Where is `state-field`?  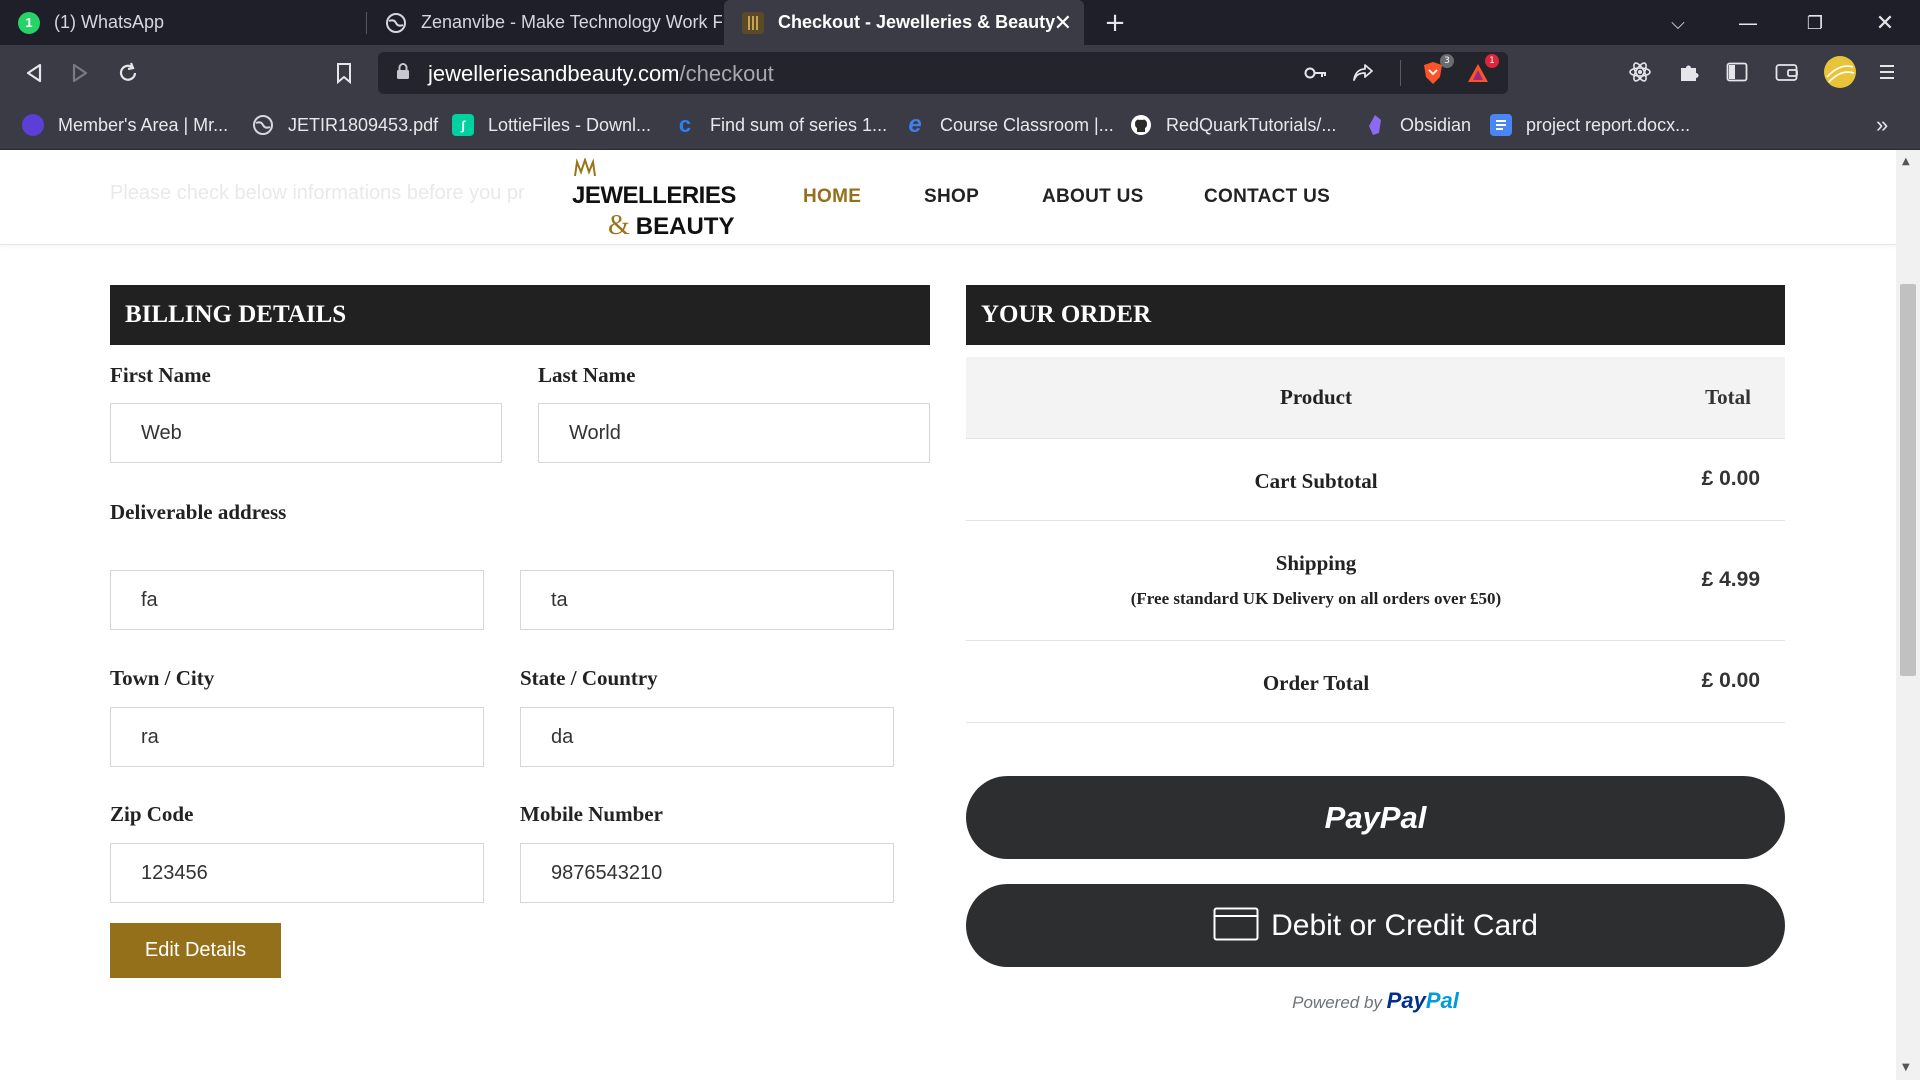 state-field is located at coordinates (707, 737).